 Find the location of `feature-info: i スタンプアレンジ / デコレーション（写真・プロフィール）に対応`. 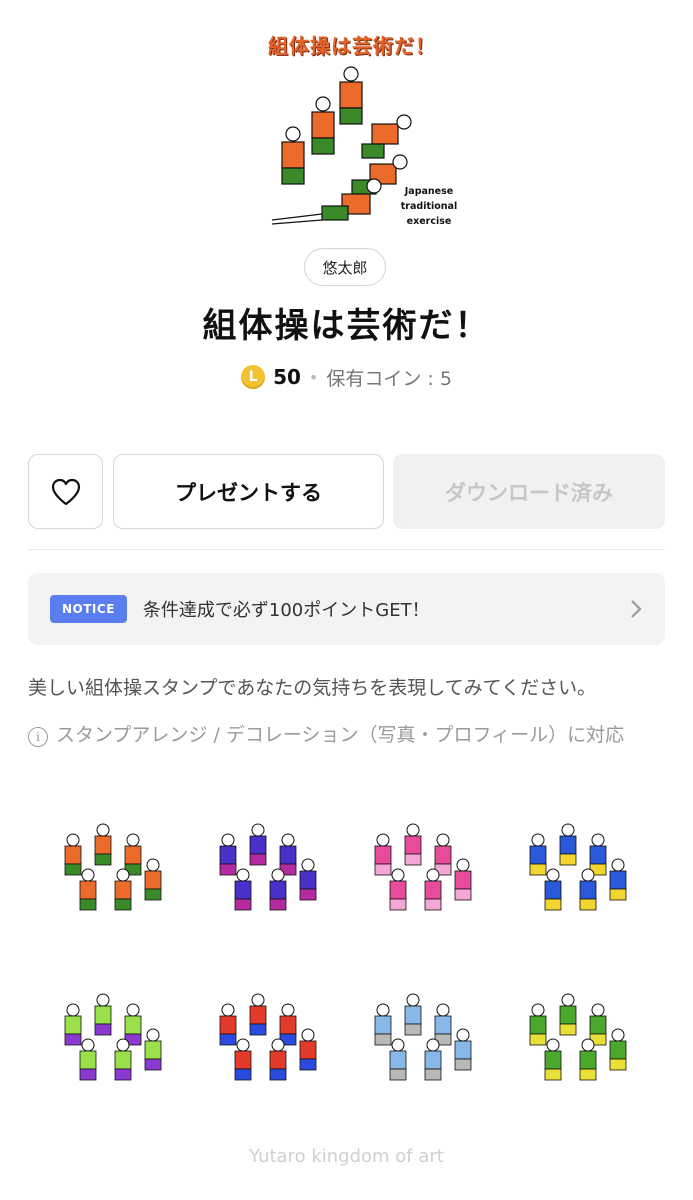

feature-info: i スタンプアレンジ / デコレーション（写真・プロフィール）に対応 is located at coordinates (348, 735).